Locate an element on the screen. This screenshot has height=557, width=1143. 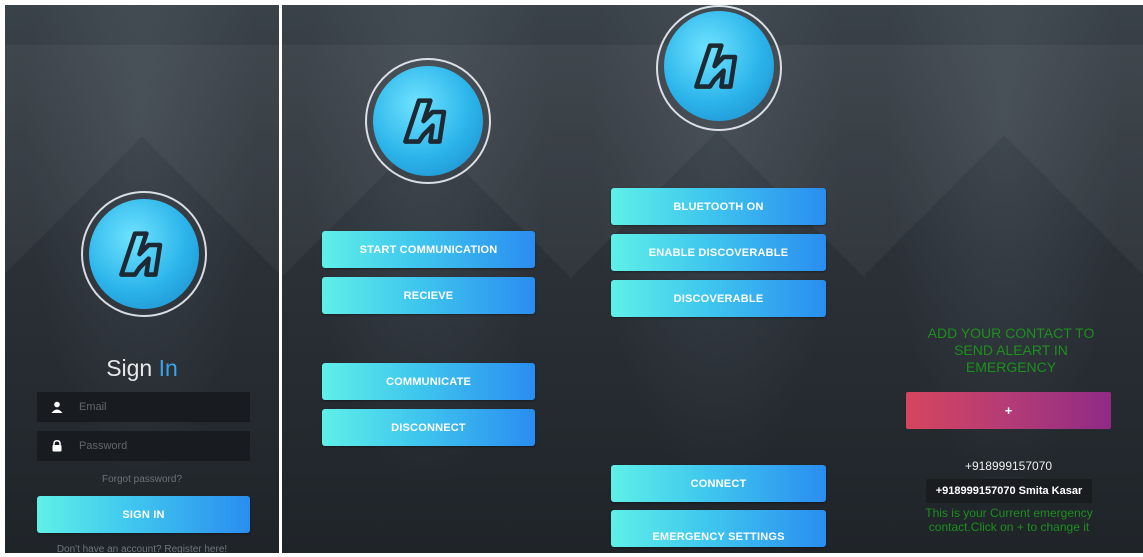
sign-in-button: SIGN IN is located at coordinates (143, 514).